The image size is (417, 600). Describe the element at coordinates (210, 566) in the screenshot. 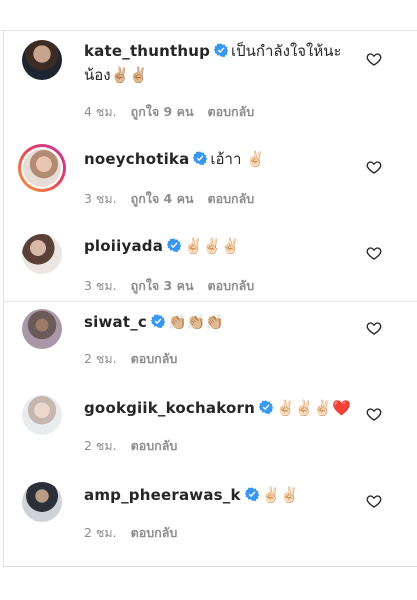

I see `divider-bottom` at that location.